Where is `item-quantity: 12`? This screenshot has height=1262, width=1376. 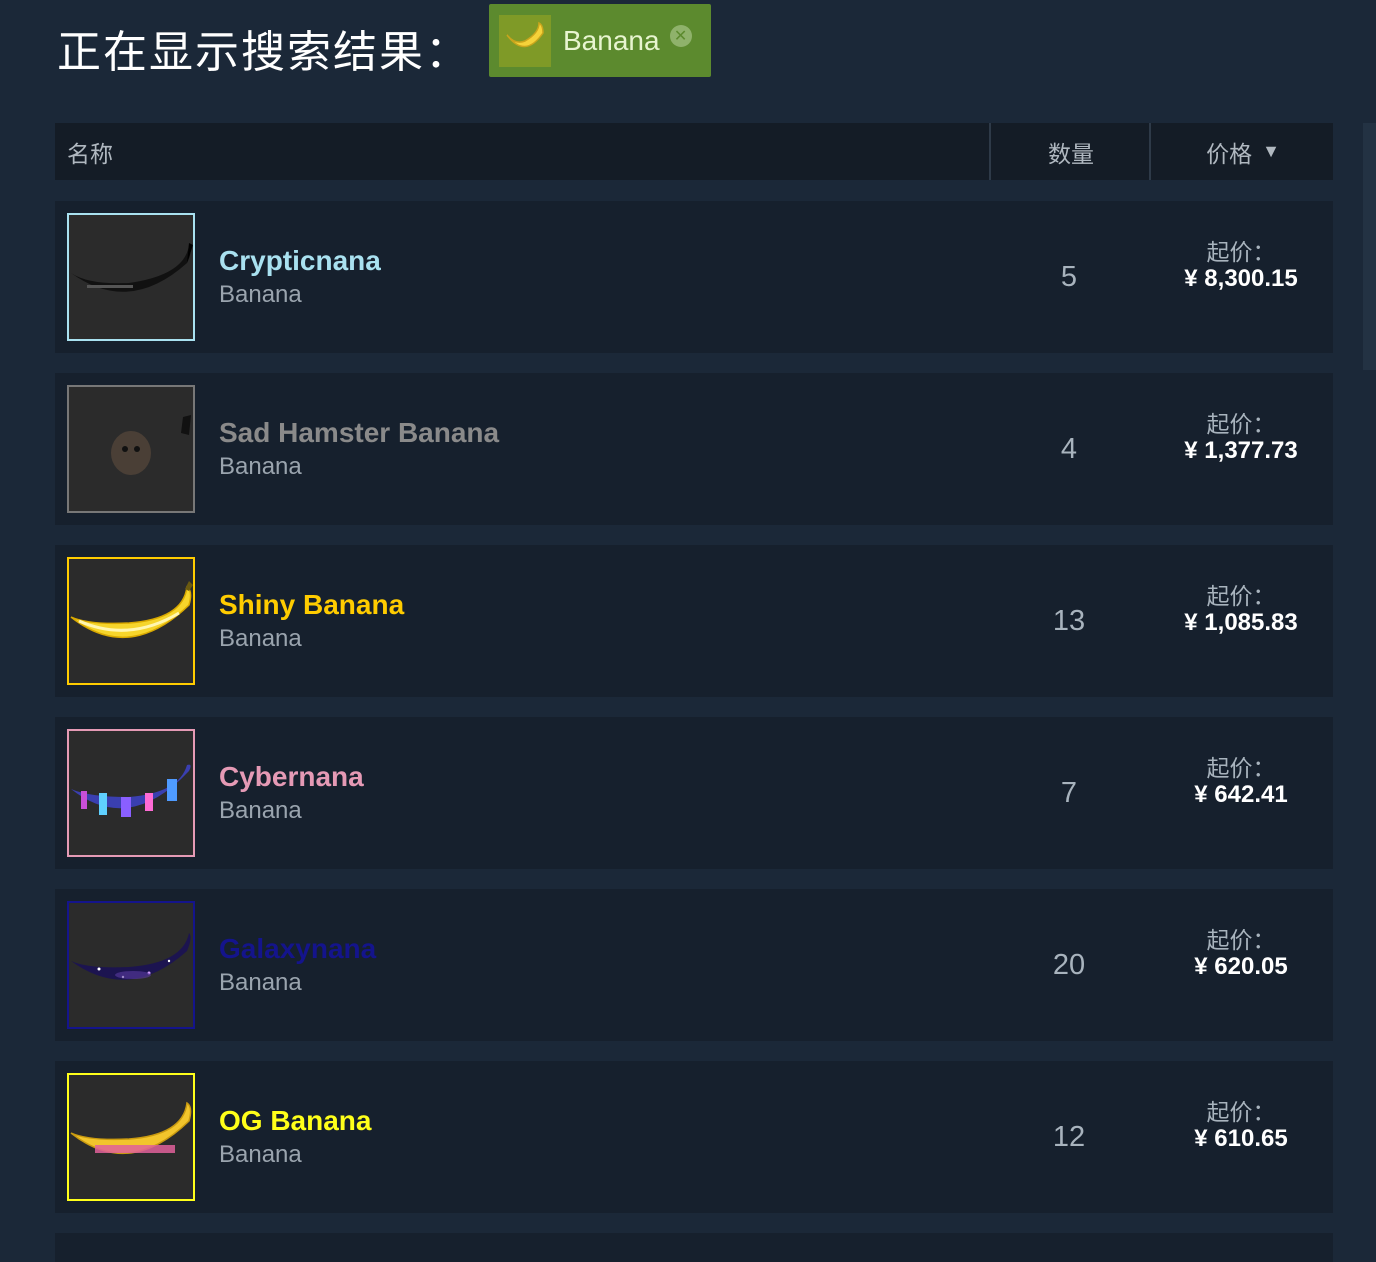
item-quantity: 12 is located at coordinates (1069, 1137).